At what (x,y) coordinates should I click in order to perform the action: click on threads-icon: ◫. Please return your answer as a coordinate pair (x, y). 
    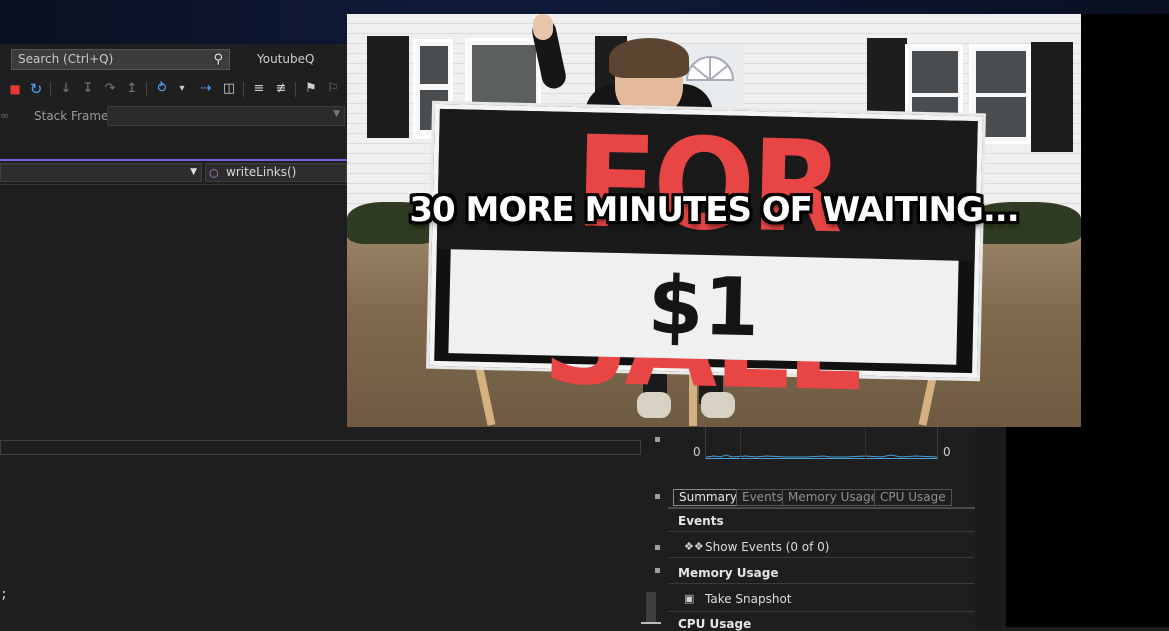
    Looking at the image, I should click on (229, 89).